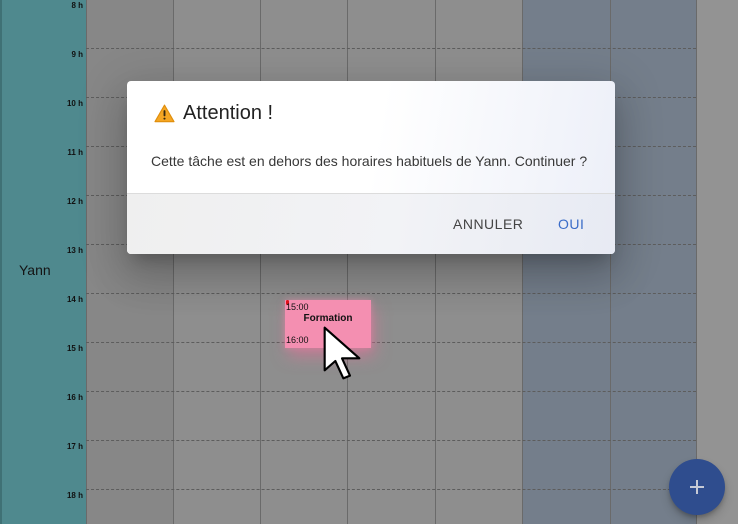 This screenshot has height=524, width=738. I want to click on event-end-time: 16:00, so click(297, 340).